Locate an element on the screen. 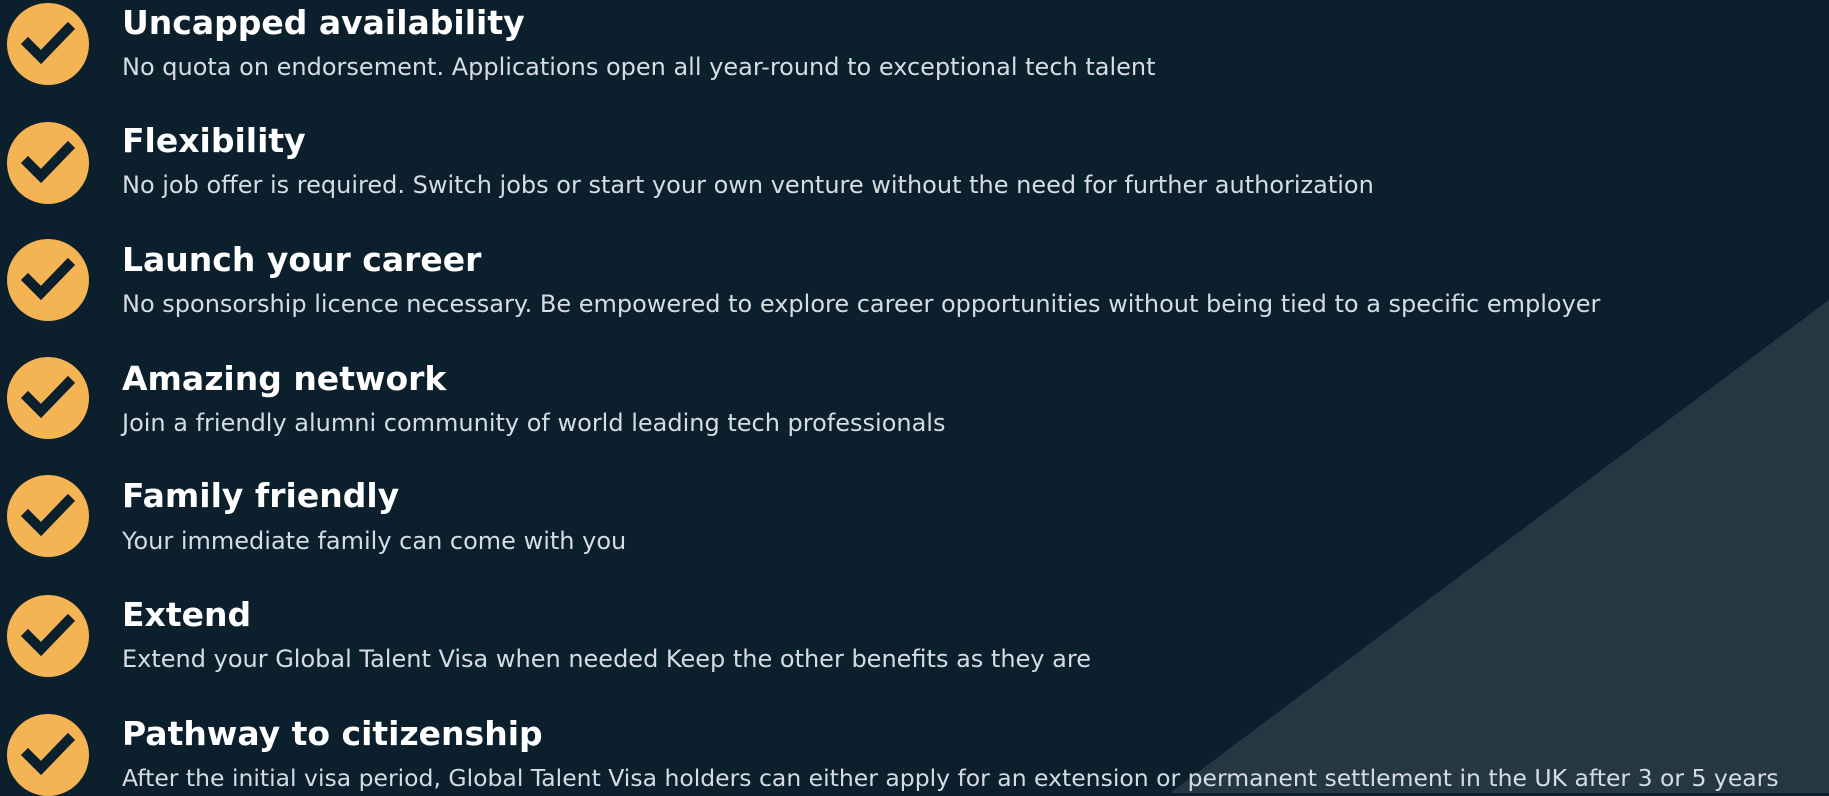  benefit-title: Pathway to citizenship is located at coordinates (332, 733).